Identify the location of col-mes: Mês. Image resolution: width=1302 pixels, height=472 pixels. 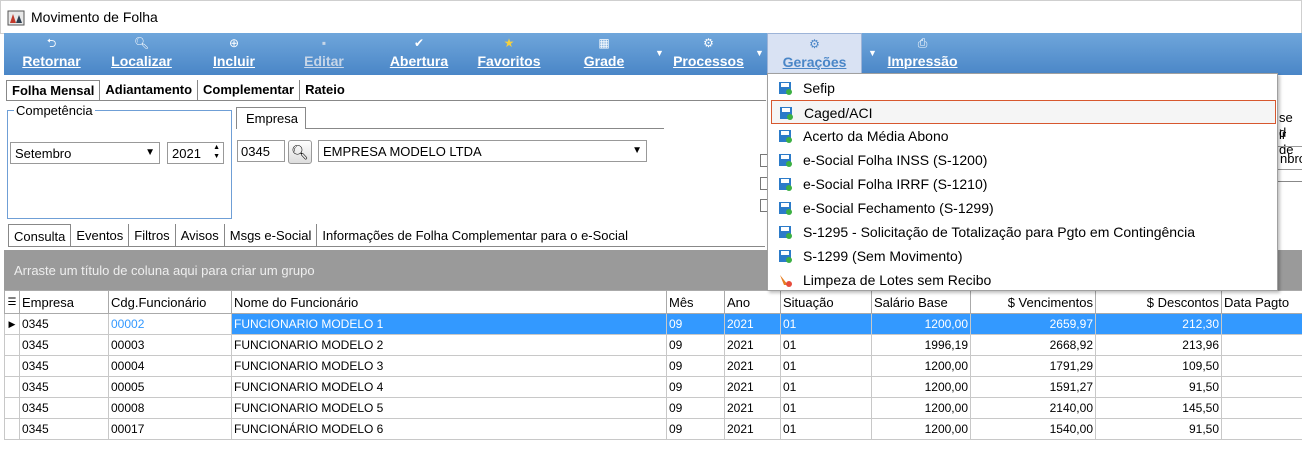
(695, 302).